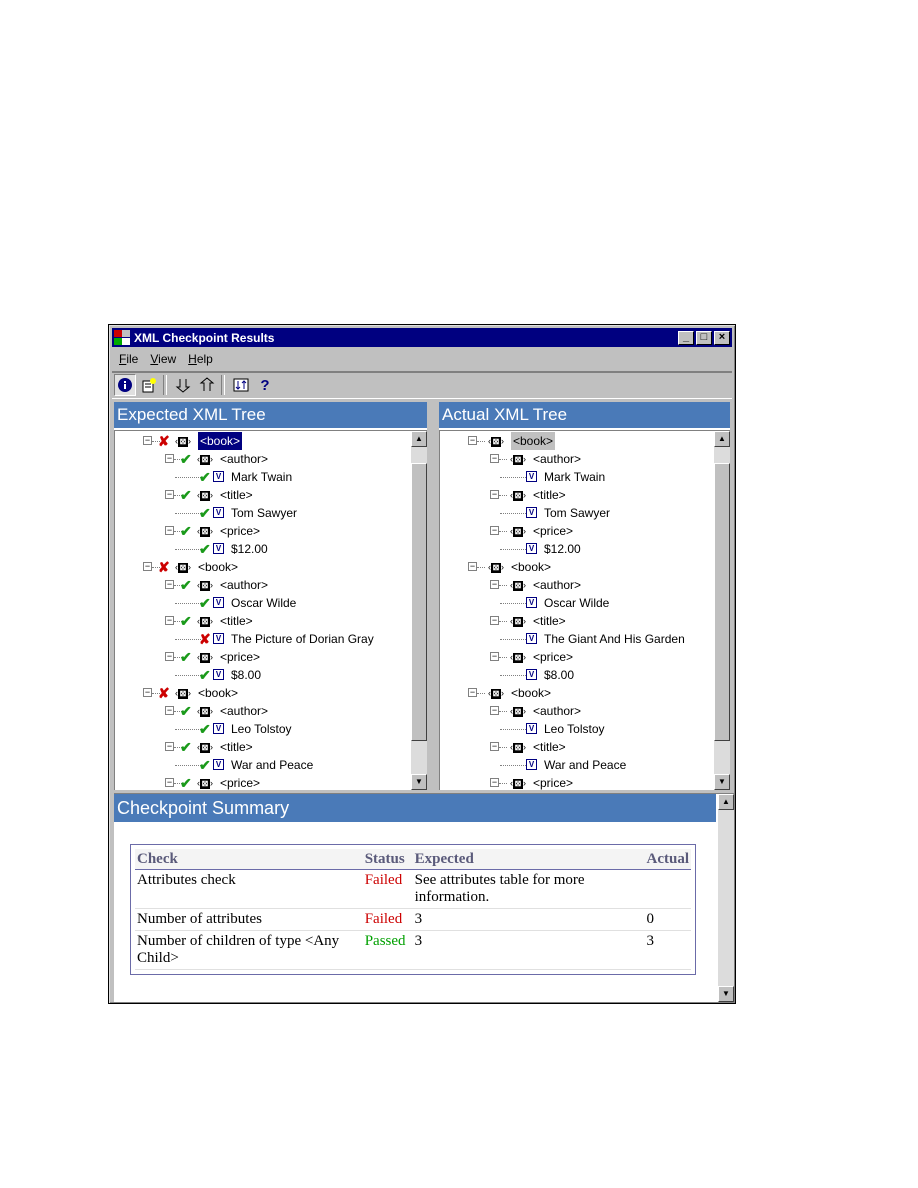  I want to click on menu-view: View, so click(163, 359).